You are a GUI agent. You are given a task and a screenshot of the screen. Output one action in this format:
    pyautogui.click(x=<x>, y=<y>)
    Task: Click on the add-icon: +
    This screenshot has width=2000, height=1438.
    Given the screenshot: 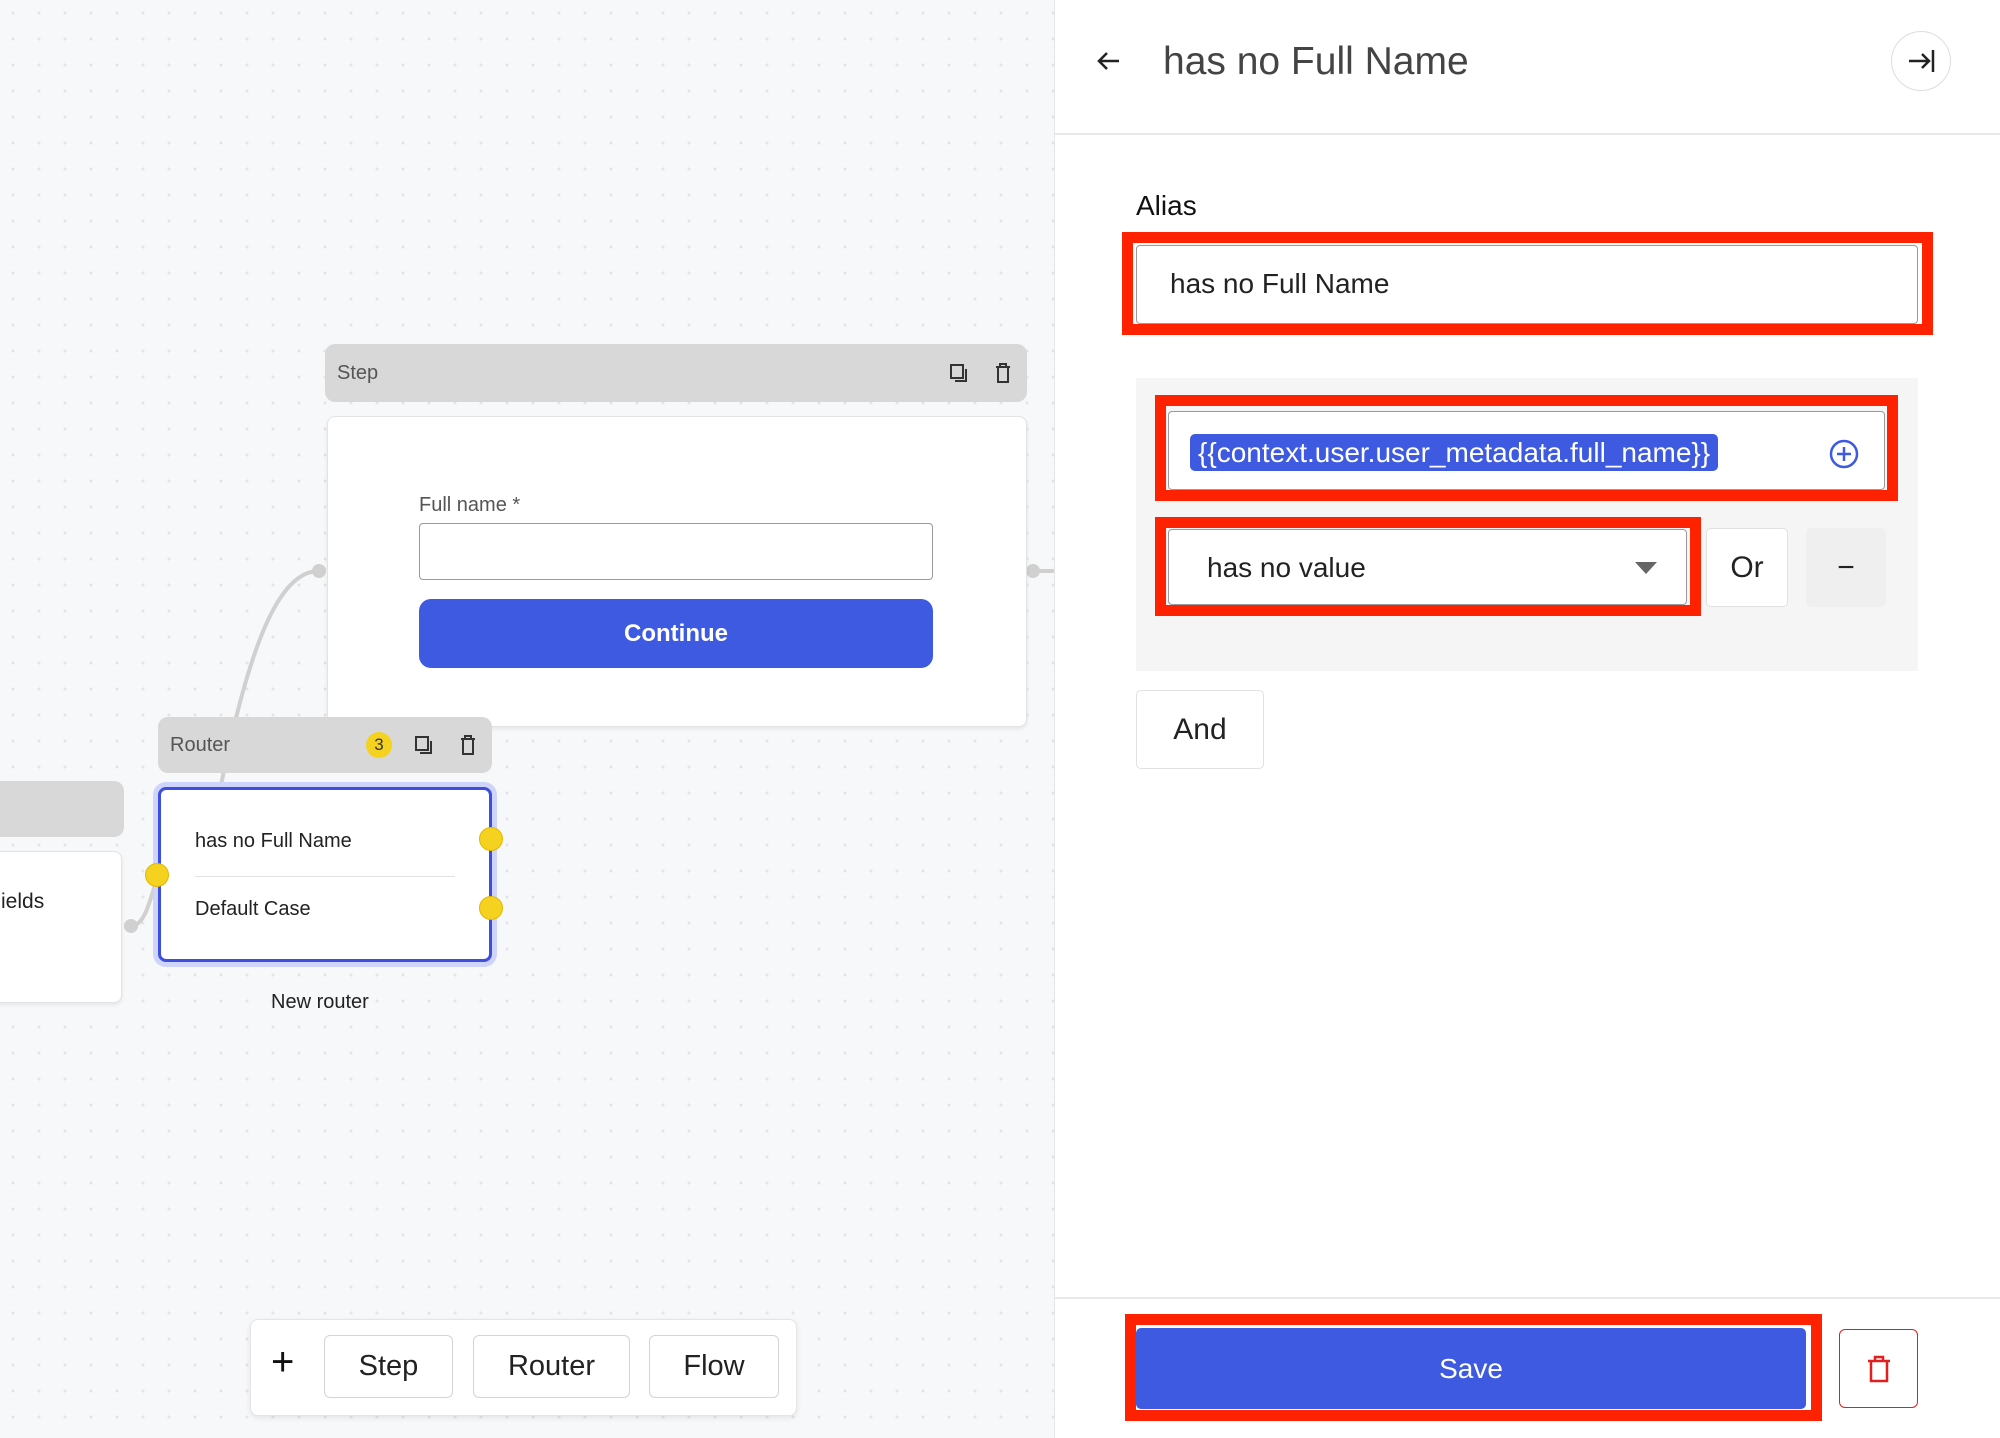 What is the action you would take?
    pyautogui.click(x=282, y=1362)
    